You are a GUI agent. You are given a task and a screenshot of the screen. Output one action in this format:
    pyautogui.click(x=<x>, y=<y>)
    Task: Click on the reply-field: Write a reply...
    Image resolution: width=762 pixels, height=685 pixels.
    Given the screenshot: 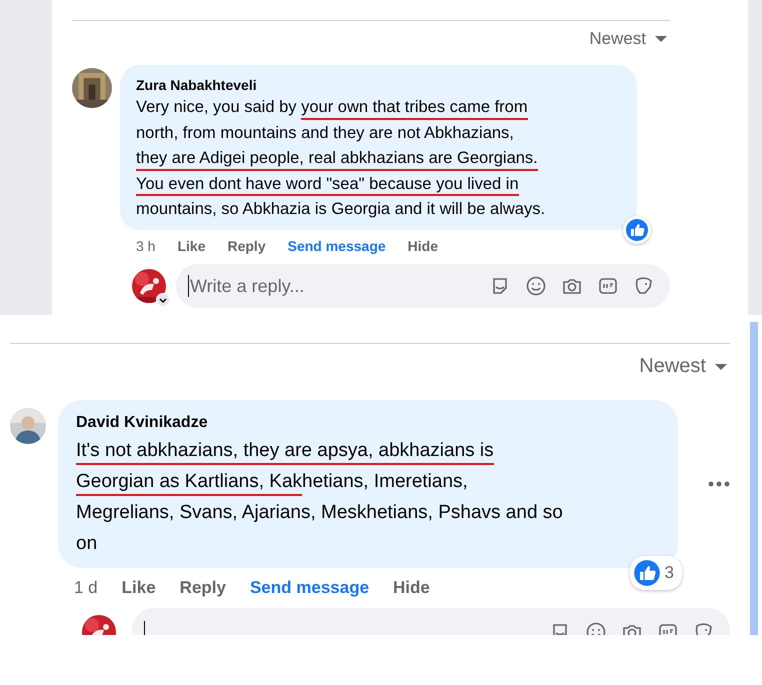 What is the action you would take?
    pyautogui.click(x=423, y=286)
    